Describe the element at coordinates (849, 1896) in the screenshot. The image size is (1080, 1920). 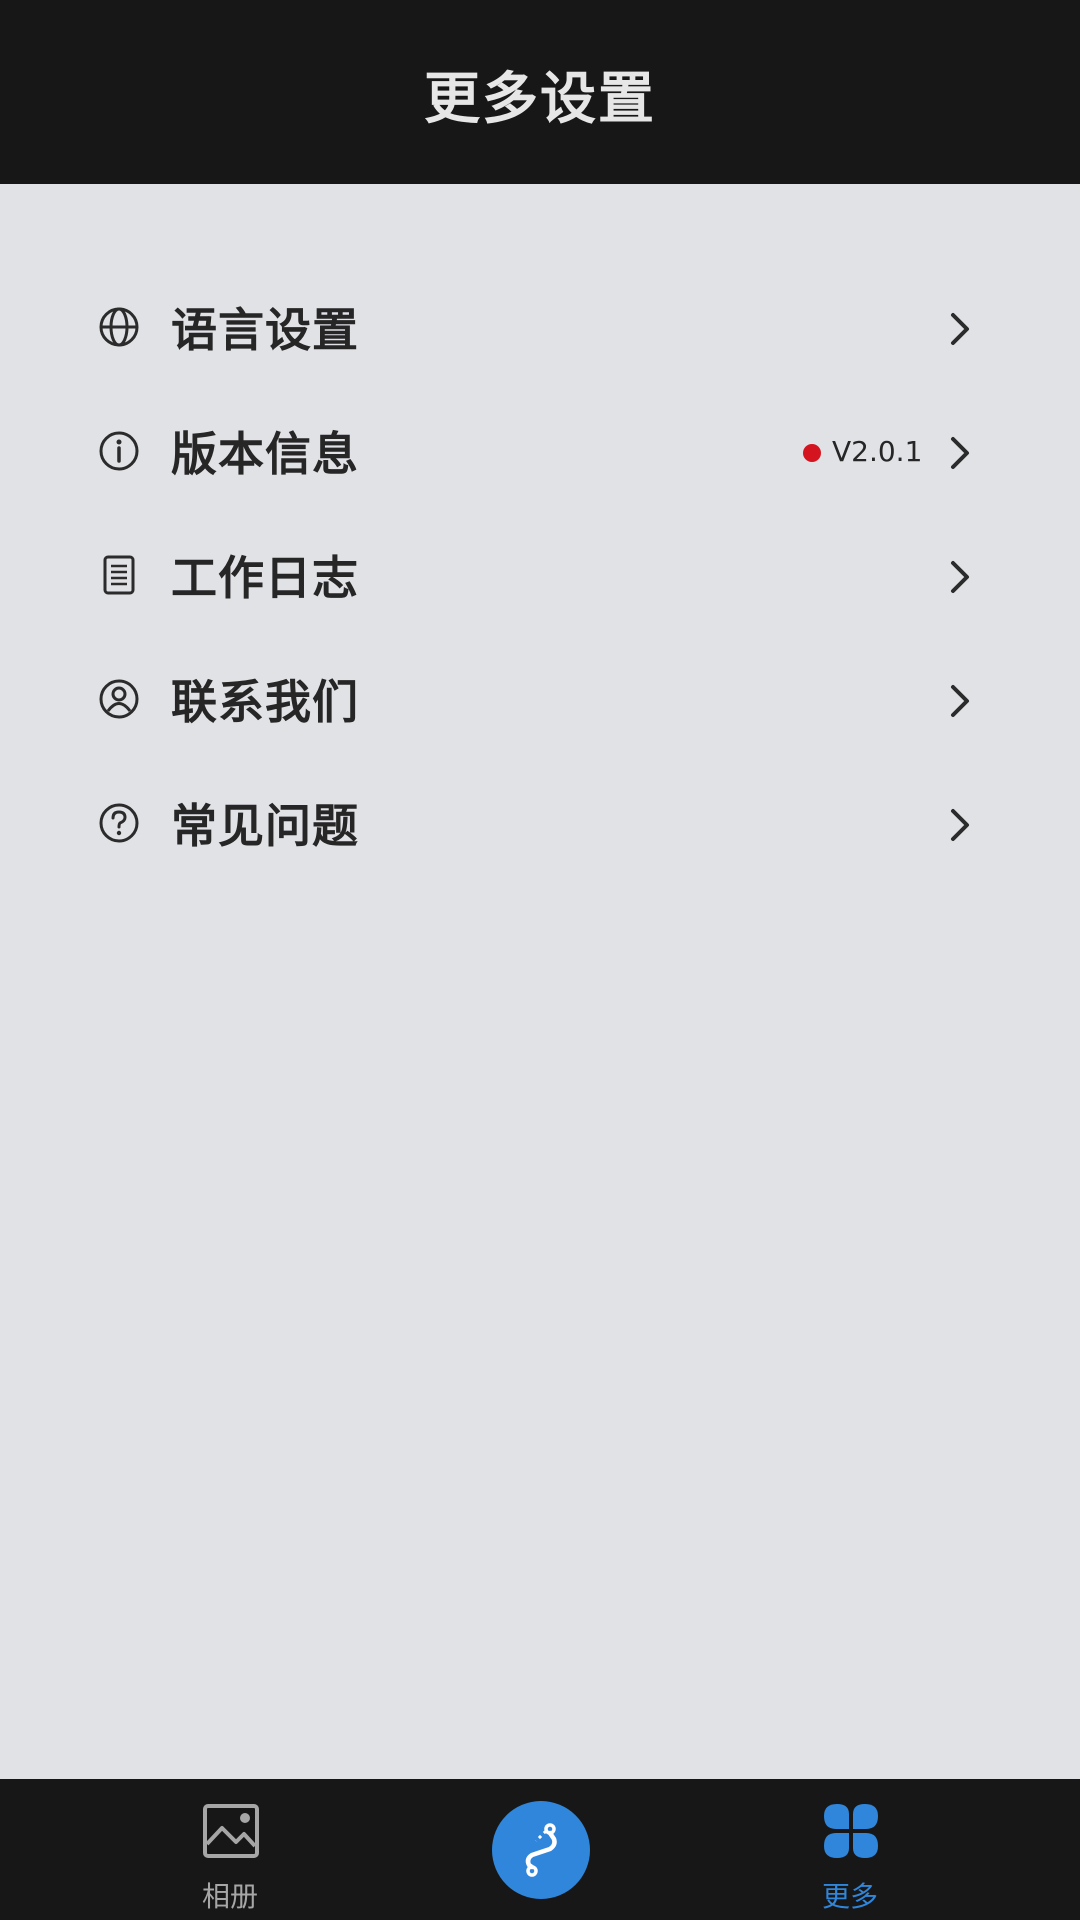
I see `tab-label: 更多` at that location.